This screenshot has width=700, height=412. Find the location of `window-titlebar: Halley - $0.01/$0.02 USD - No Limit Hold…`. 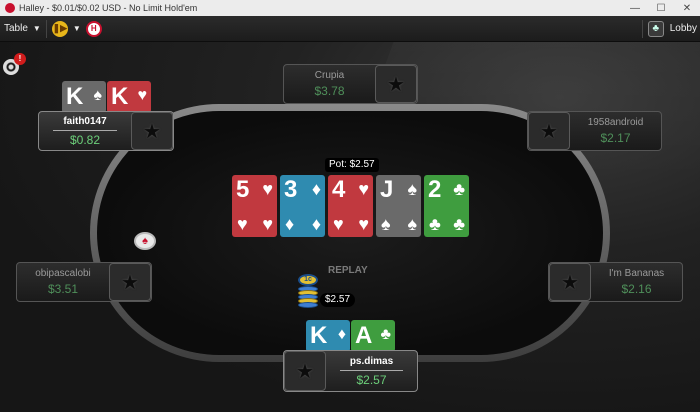

window-titlebar: Halley - $0.01/$0.02 USD - No Limit Hold… is located at coordinates (350, 8).